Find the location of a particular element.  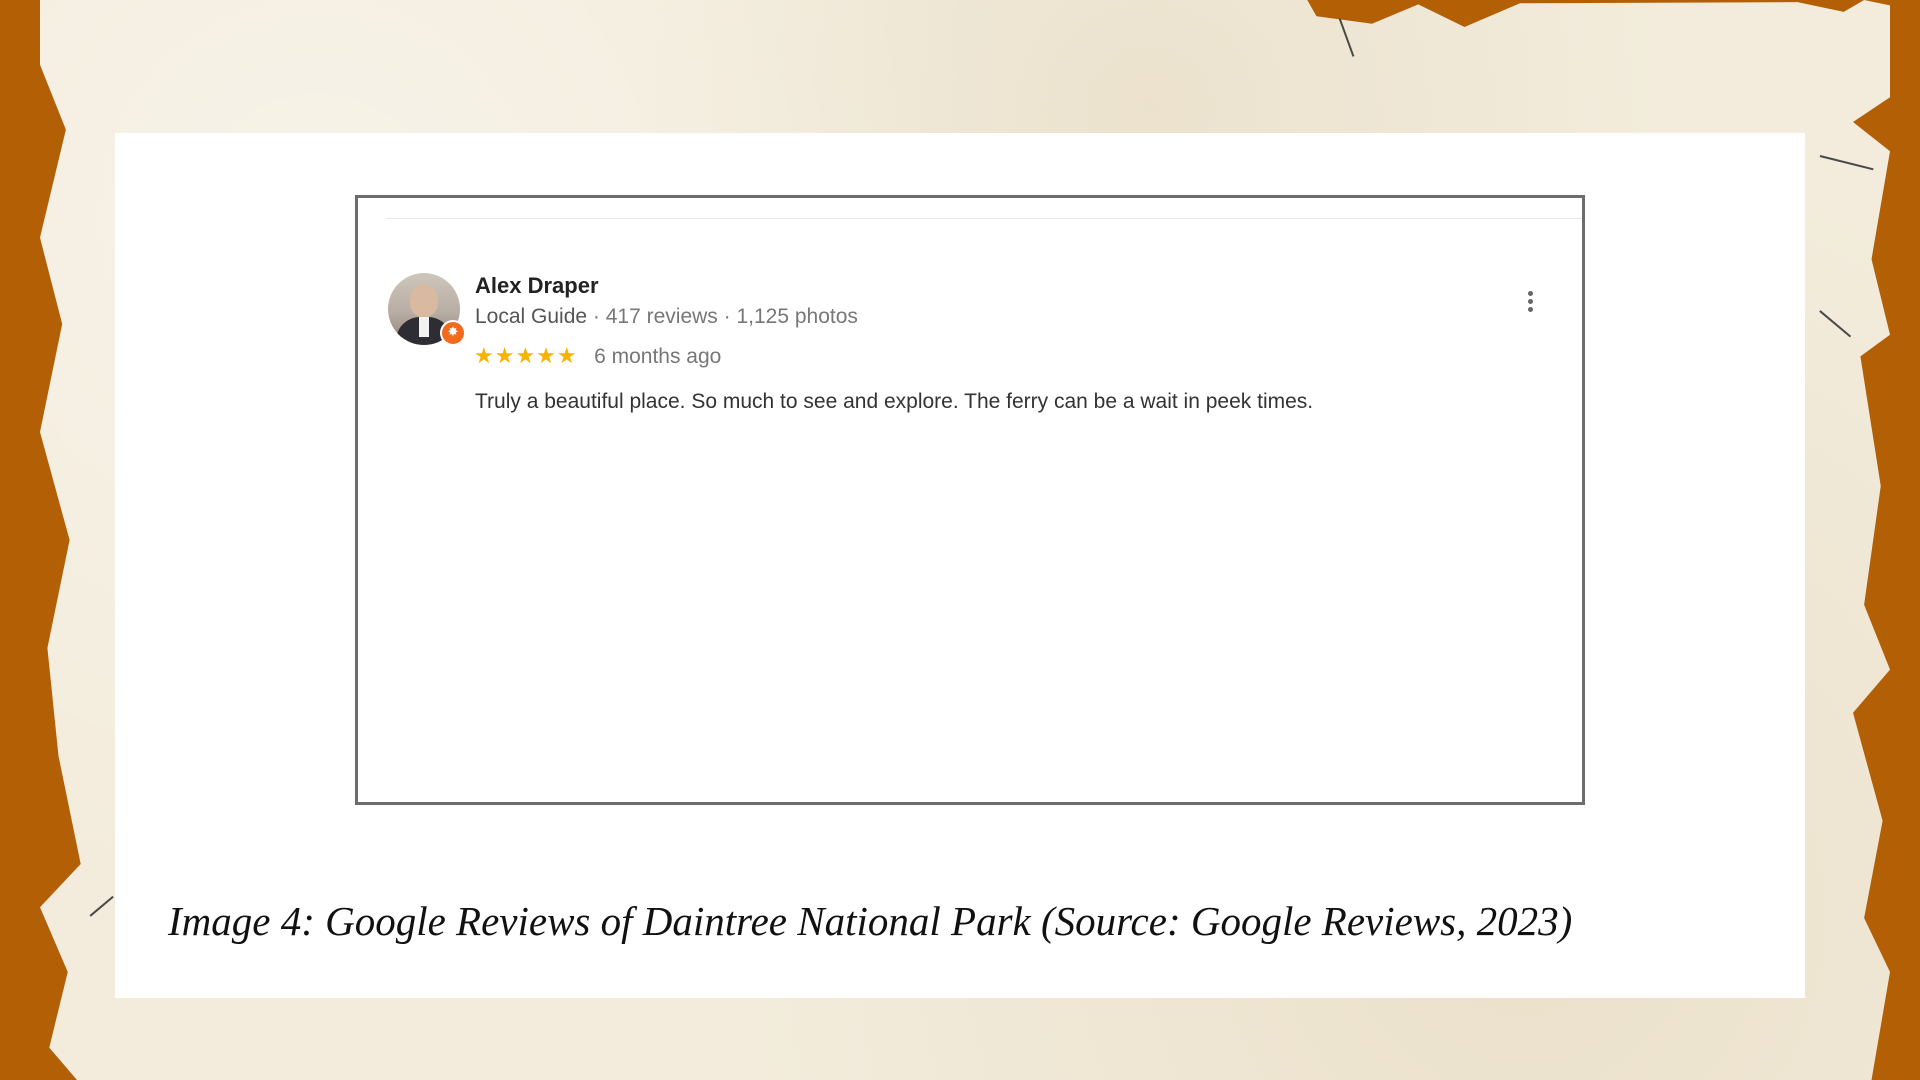

star-rating-icon: ★★★★★ is located at coordinates (526, 356).